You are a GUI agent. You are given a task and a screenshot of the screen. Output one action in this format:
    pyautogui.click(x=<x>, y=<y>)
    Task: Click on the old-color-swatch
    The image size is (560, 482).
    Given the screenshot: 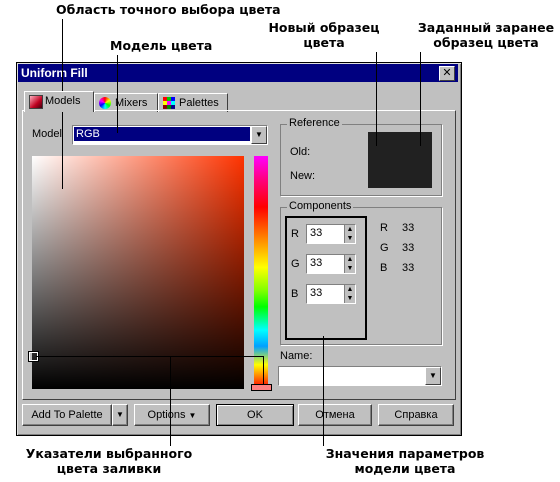 What is the action you would take?
    pyautogui.click(x=400, y=143)
    